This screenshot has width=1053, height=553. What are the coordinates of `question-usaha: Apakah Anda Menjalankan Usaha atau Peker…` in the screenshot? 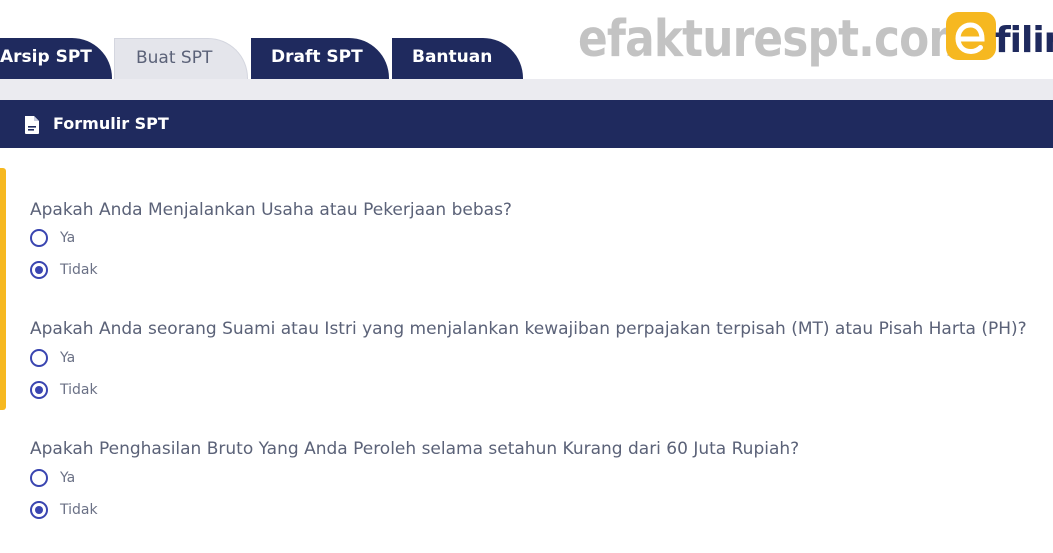 It's located at (271, 210).